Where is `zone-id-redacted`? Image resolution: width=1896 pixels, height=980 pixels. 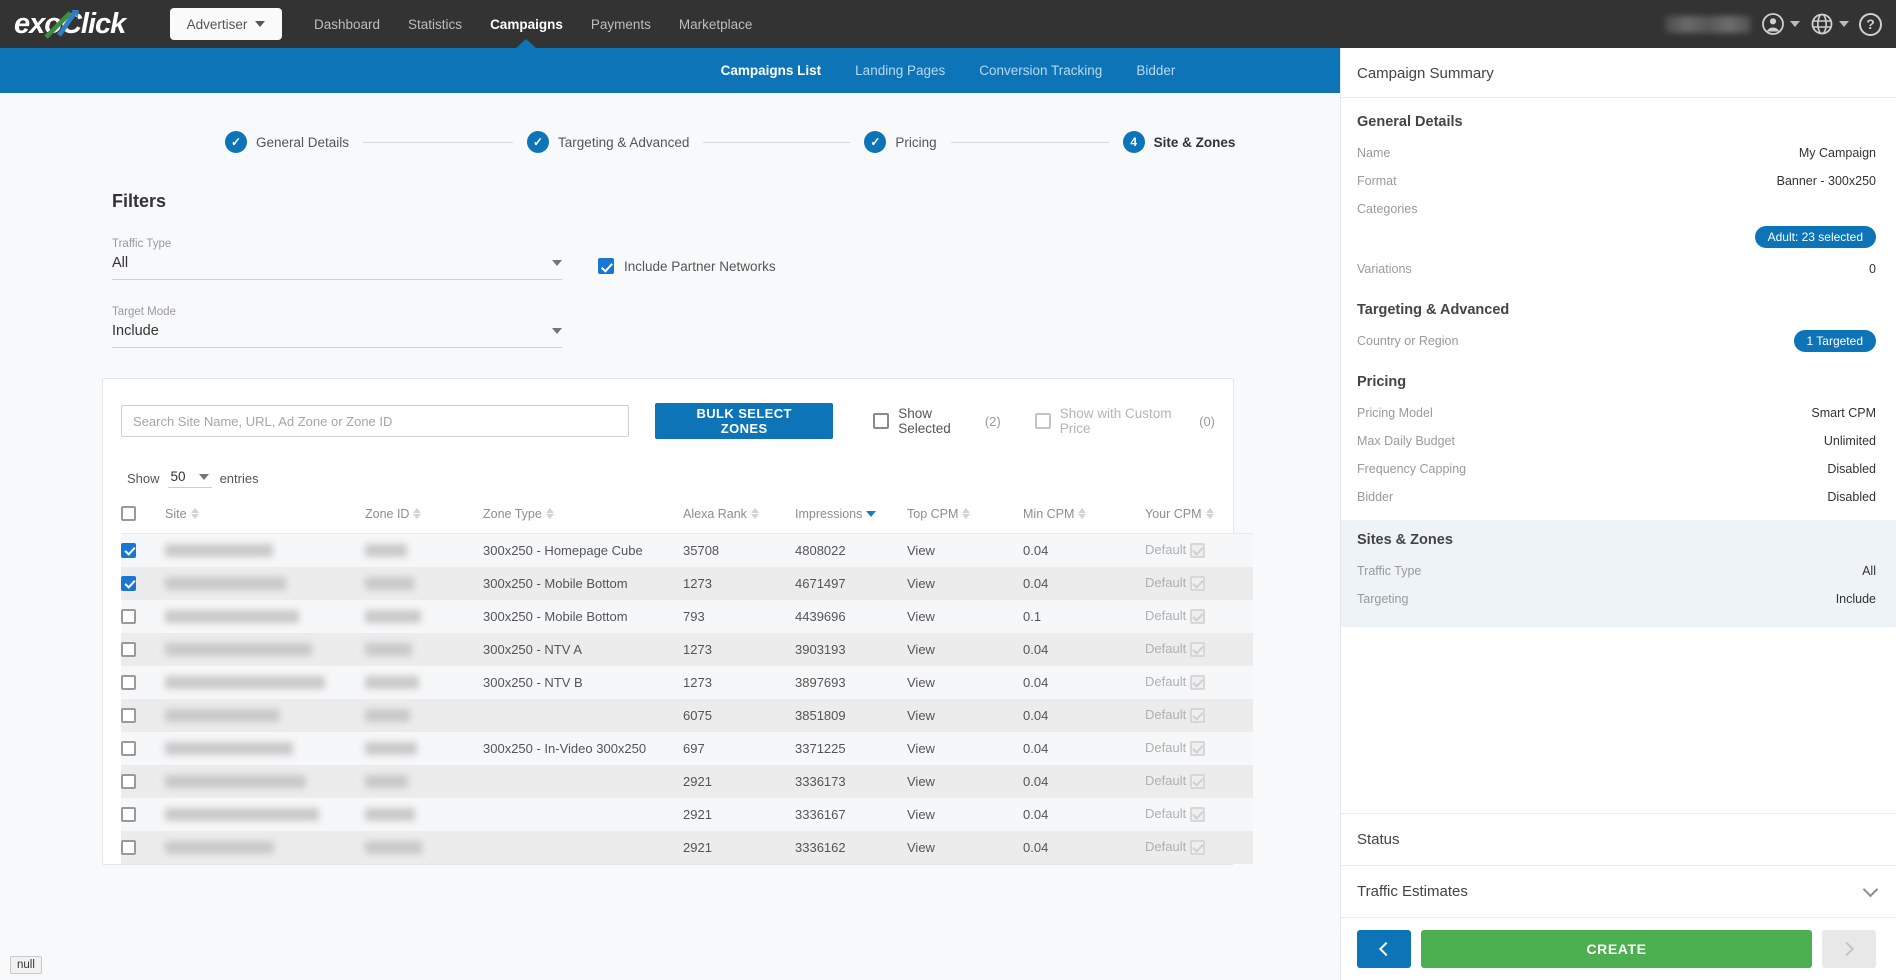 zone-id-redacted is located at coordinates (387, 715).